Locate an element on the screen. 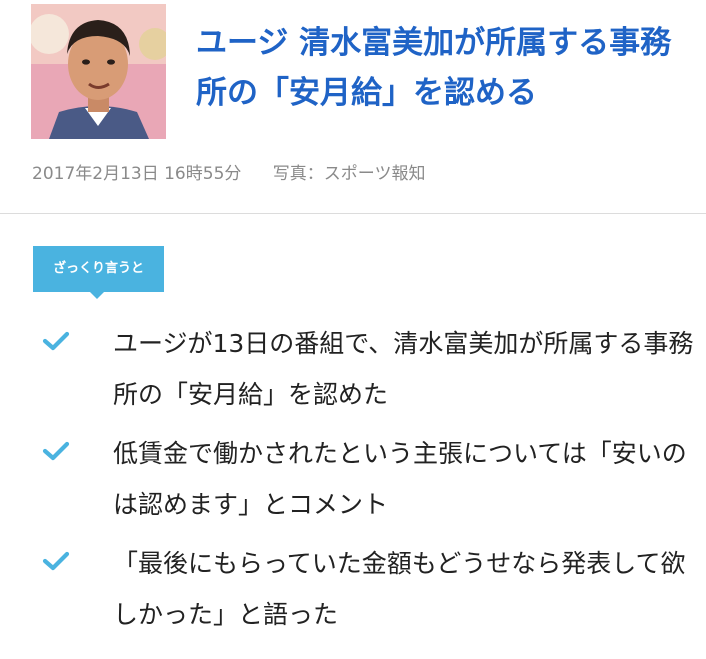  article-thumbnail is located at coordinates (98, 71).